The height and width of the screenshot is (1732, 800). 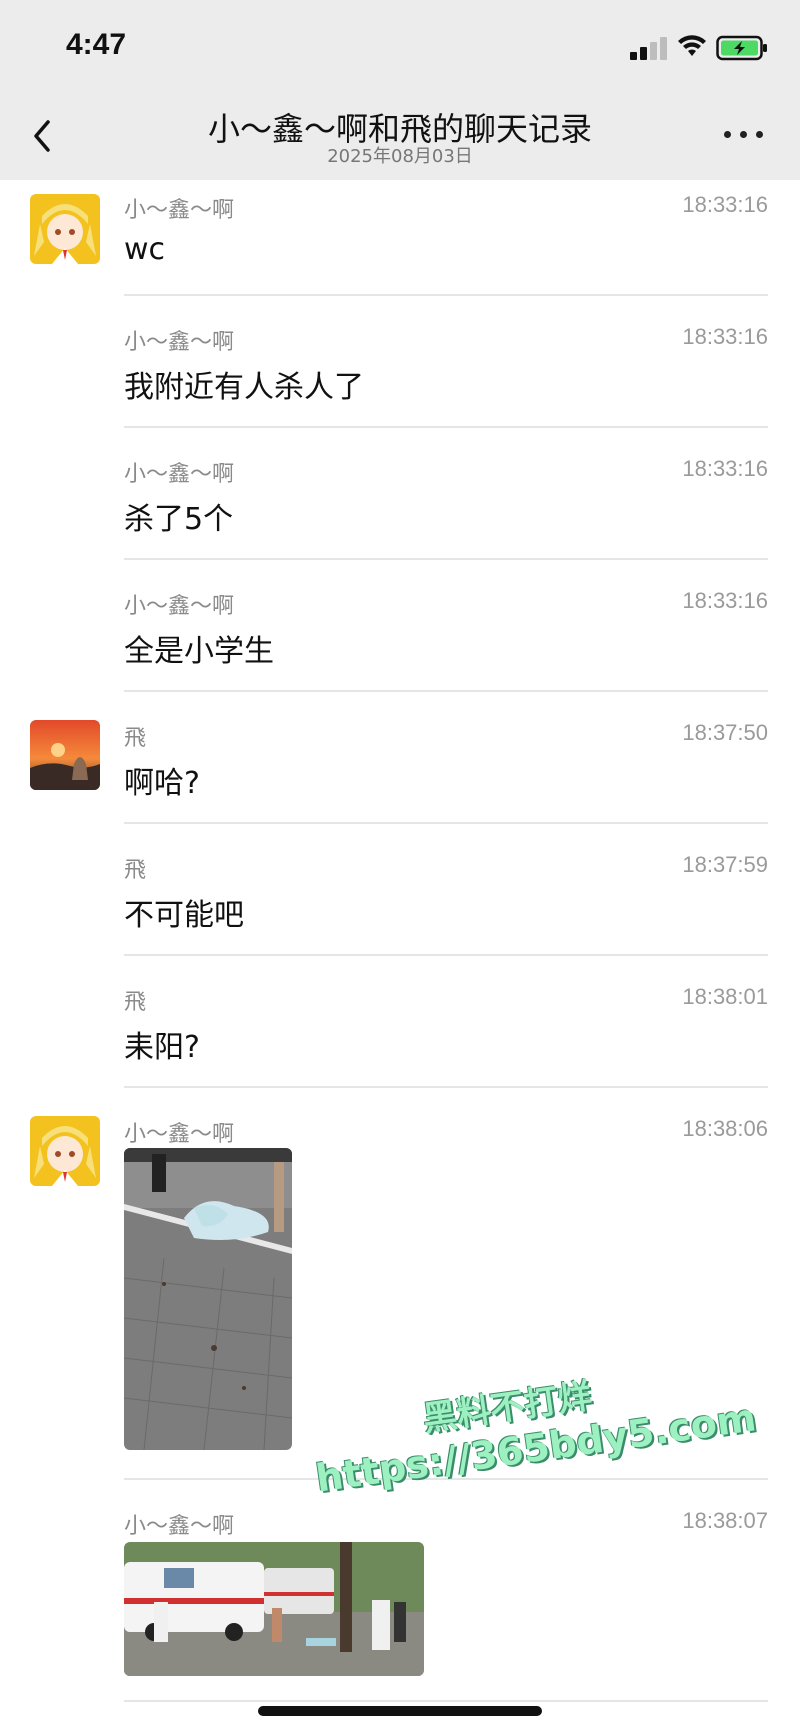 I want to click on message-time: 18:38:07, so click(x=725, y=1520).